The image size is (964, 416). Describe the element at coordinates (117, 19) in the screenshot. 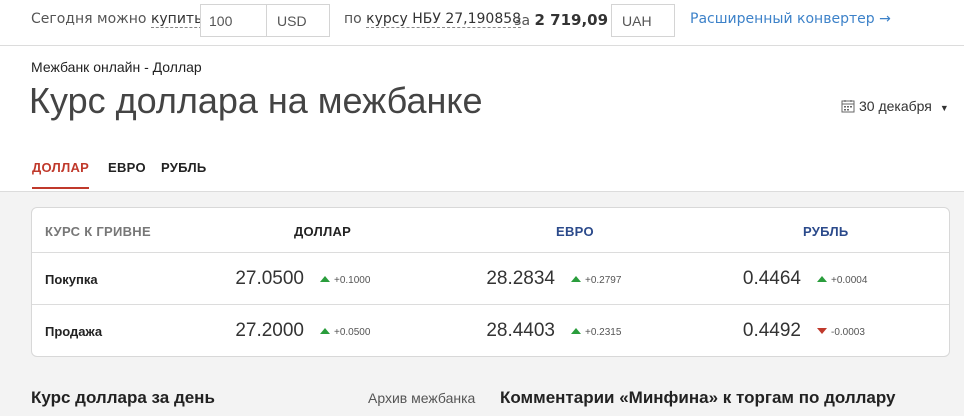

I see `converter-prefix: Сегодня можно купить` at that location.